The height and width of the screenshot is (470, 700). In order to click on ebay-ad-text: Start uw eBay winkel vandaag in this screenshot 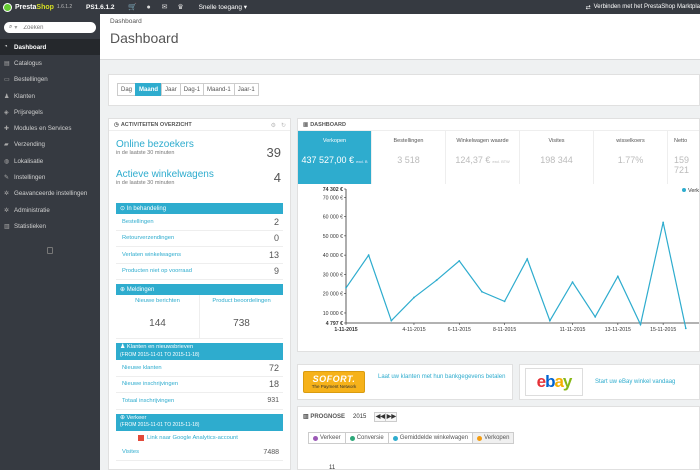, I will do `click(647, 382)`.